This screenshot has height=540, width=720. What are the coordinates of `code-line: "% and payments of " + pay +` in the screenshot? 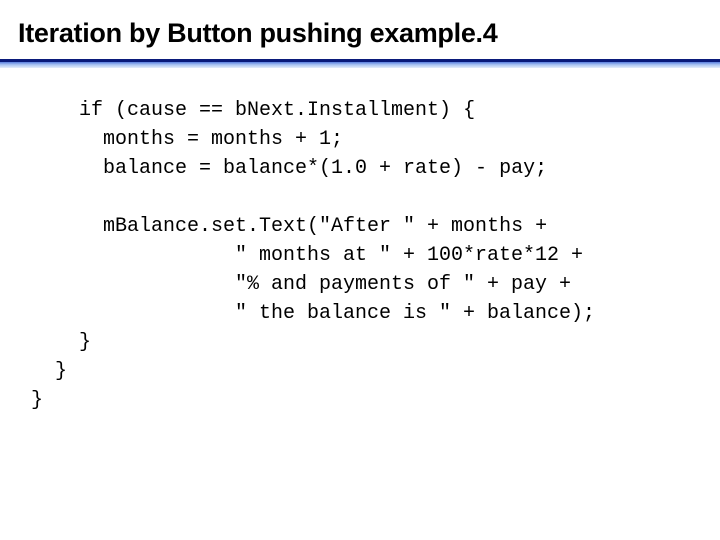 It's located at (403, 284).